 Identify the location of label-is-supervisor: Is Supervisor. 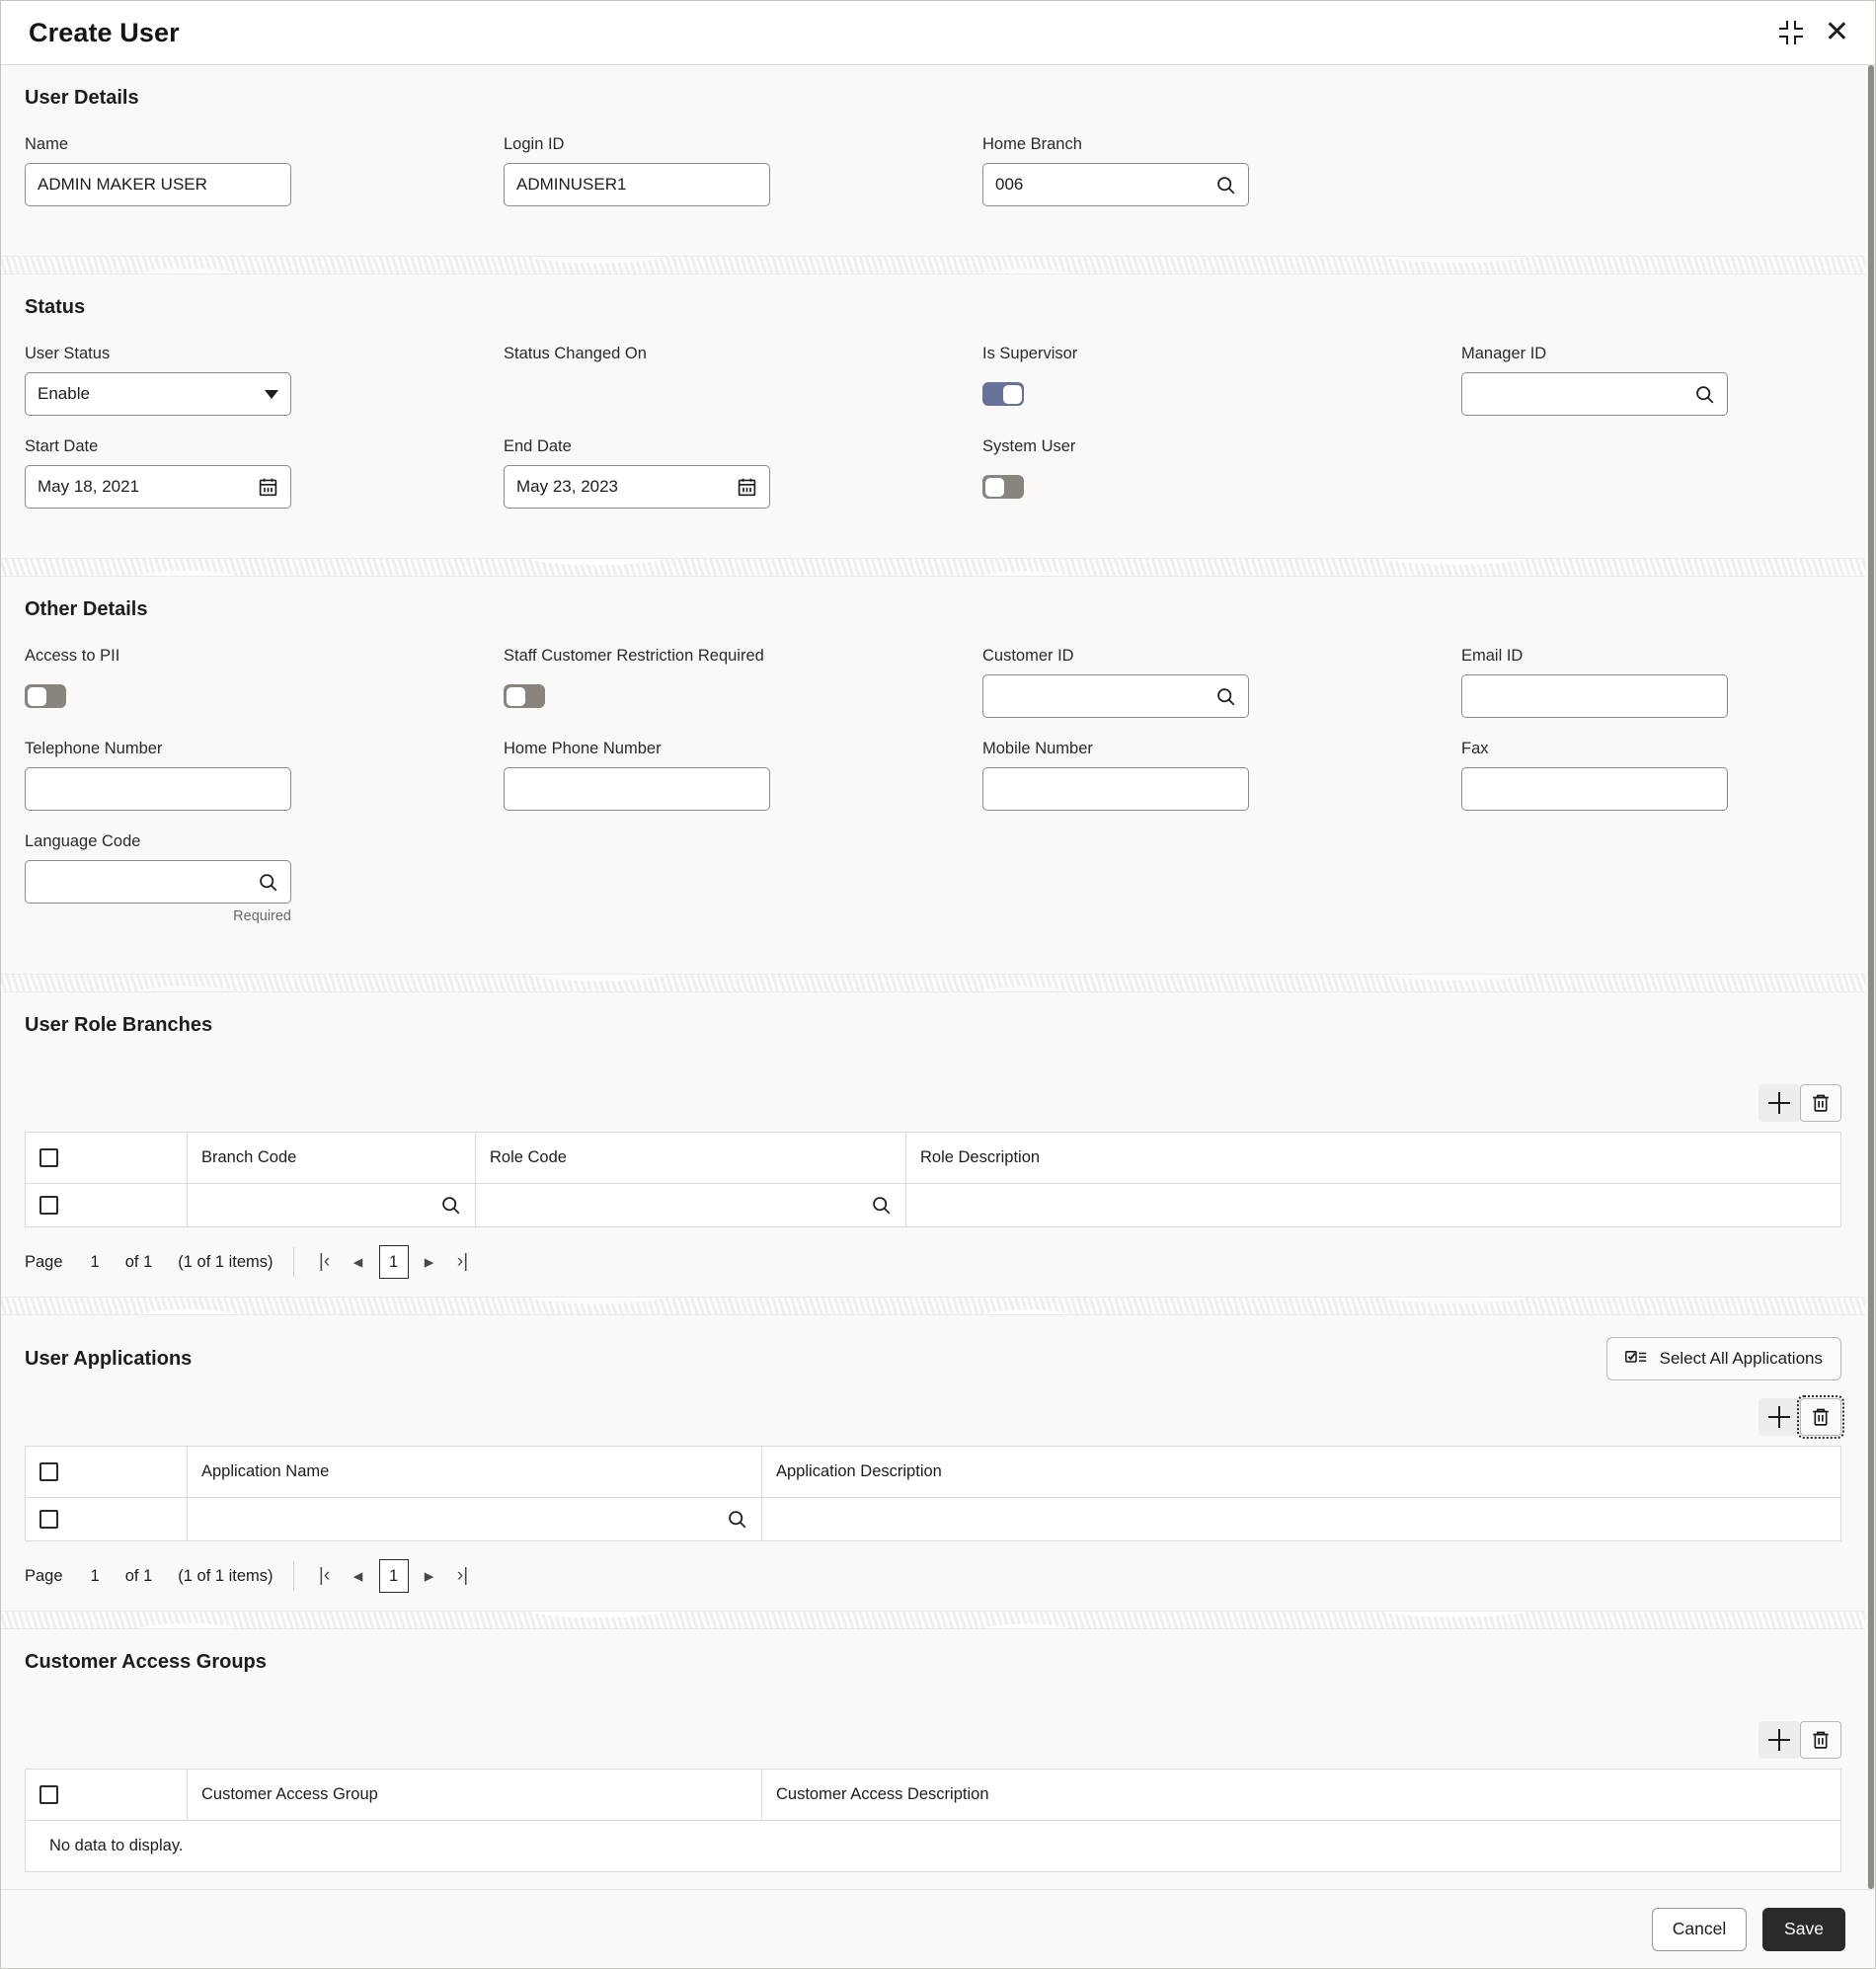
(1030, 353).